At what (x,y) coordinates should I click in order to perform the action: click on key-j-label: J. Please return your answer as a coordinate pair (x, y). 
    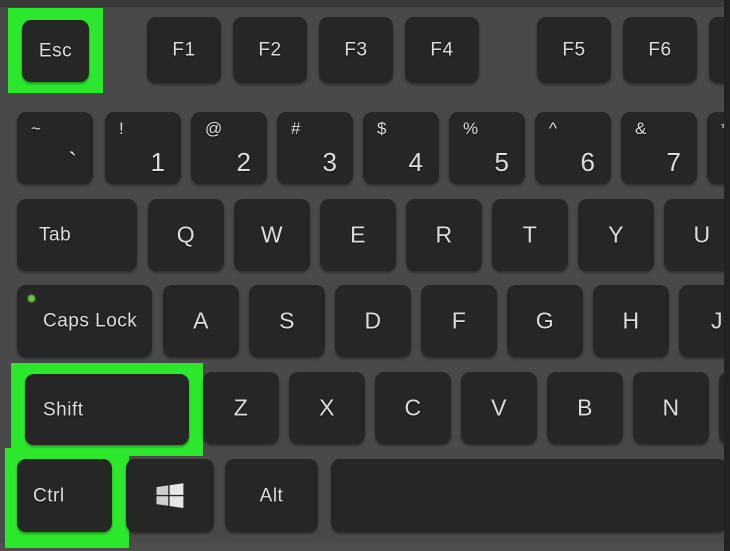
    Looking at the image, I should click on (717, 320).